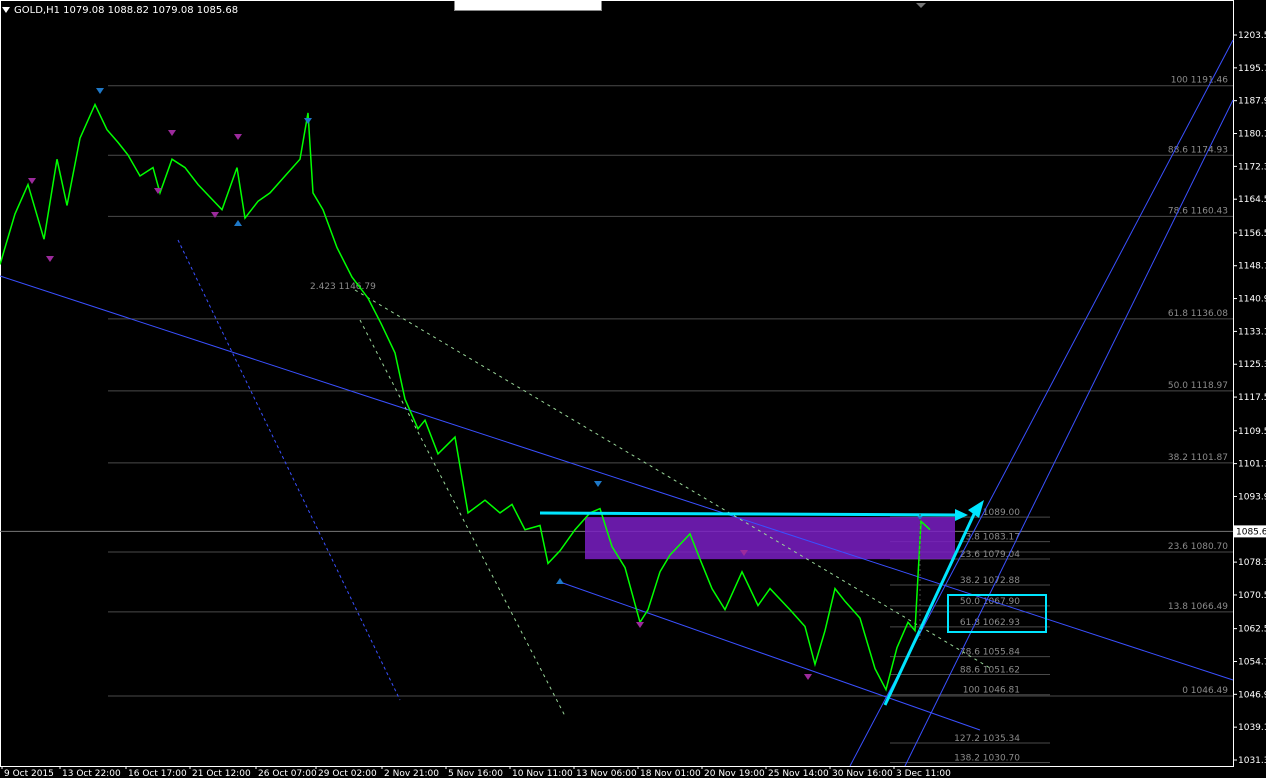 This screenshot has width=1266, height=778. Describe the element at coordinates (221, 773) in the screenshot. I see `x-tick-label: 21 Oct 12:00` at that location.